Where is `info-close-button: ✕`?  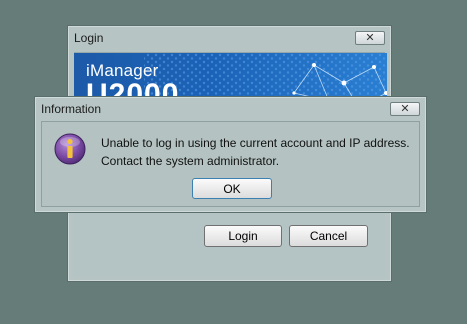
info-close-button: ✕ is located at coordinates (405, 109).